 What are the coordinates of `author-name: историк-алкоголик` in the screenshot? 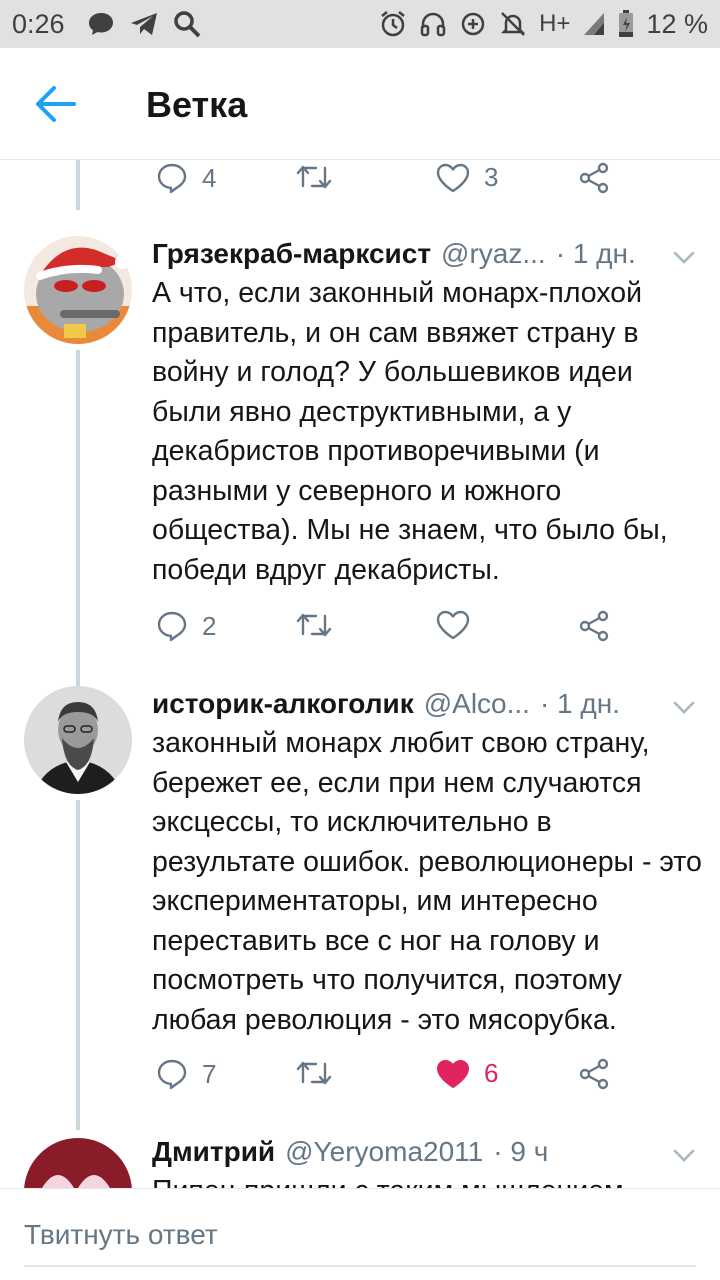 It's located at (283, 704).